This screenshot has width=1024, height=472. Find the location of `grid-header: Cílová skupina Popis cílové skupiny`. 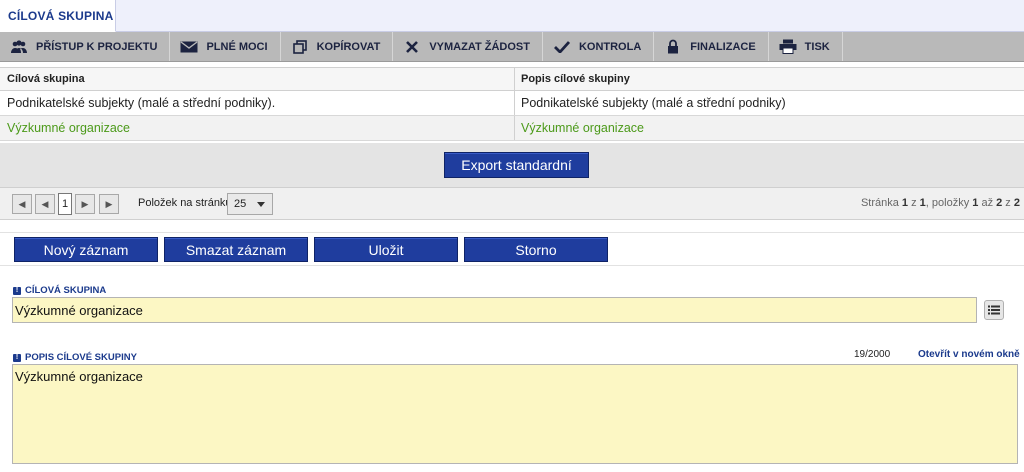

grid-header: Cílová skupina Popis cílové skupiny is located at coordinates (512, 79).